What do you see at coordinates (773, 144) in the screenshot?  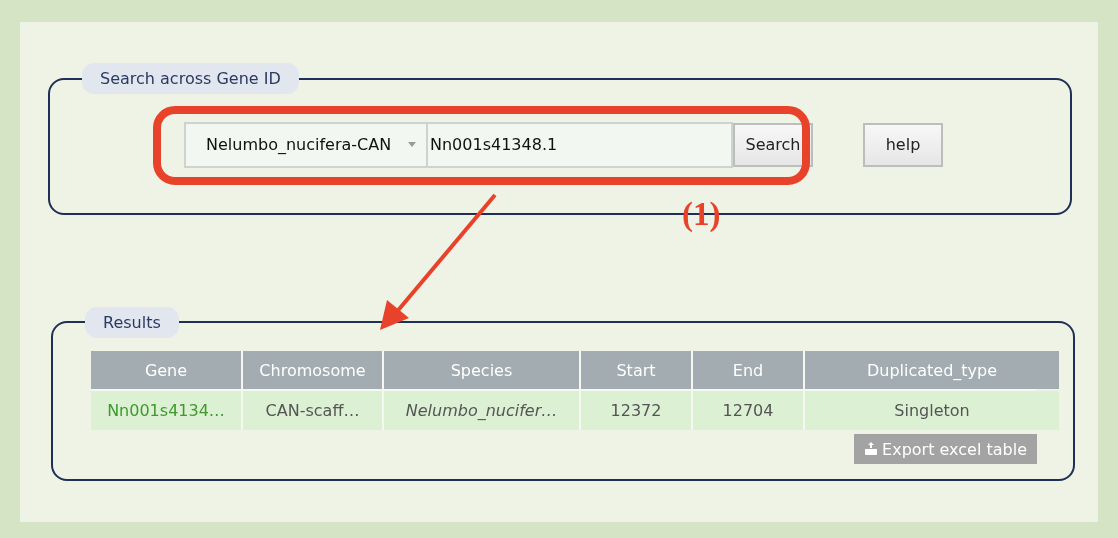 I see `search-button: Search` at bounding box center [773, 144].